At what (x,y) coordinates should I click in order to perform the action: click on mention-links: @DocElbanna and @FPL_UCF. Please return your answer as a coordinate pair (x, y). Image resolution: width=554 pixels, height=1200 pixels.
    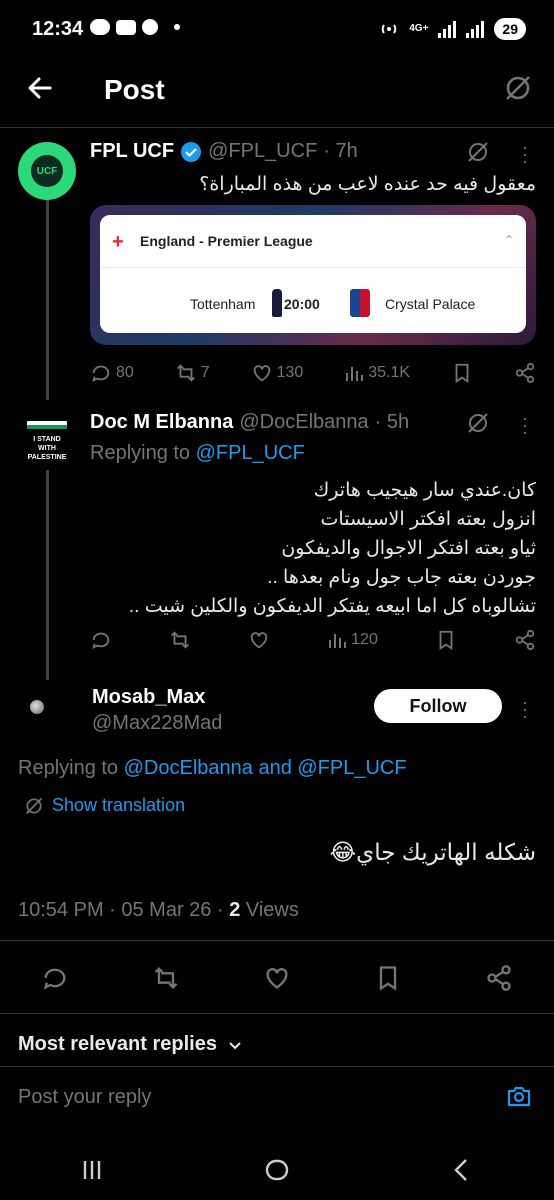
    Looking at the image, I should click on (265, 768).